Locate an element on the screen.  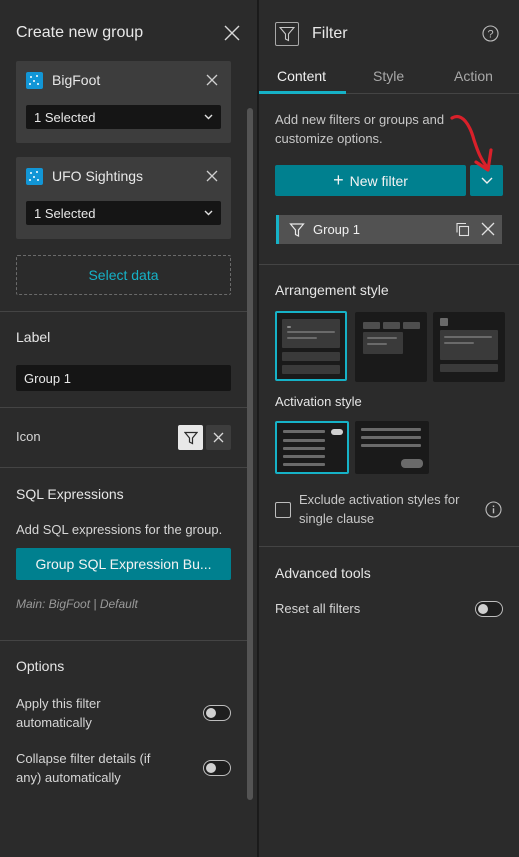
new-filter-dropdown-button is located at coordinates (486, 180).